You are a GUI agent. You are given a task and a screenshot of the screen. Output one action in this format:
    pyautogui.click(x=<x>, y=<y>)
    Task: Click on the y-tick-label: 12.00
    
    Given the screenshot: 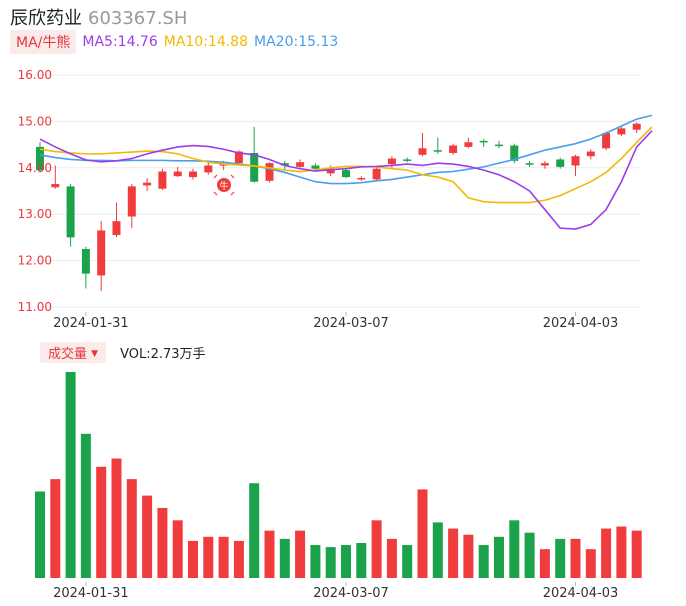 What is the action you would take?
    pyautogui.click(x=35, y=261)
    